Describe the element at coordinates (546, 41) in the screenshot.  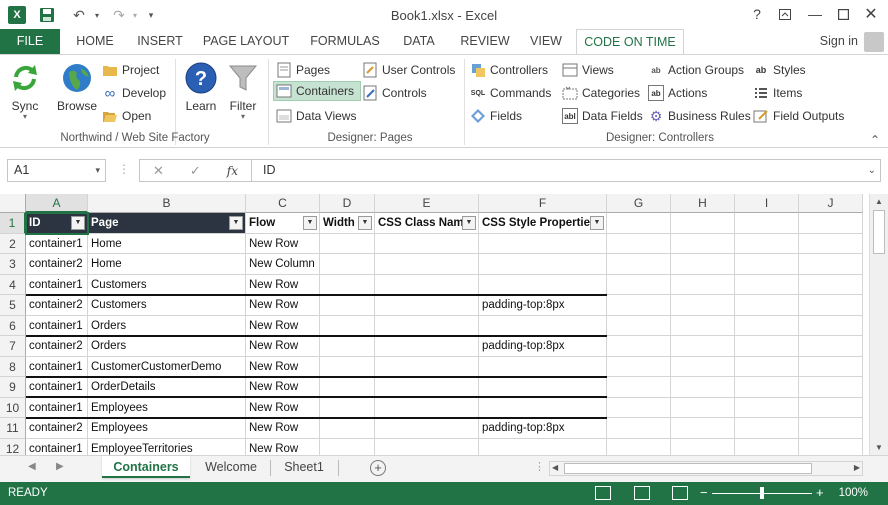
I see `tab-view: VIEW` at that location.